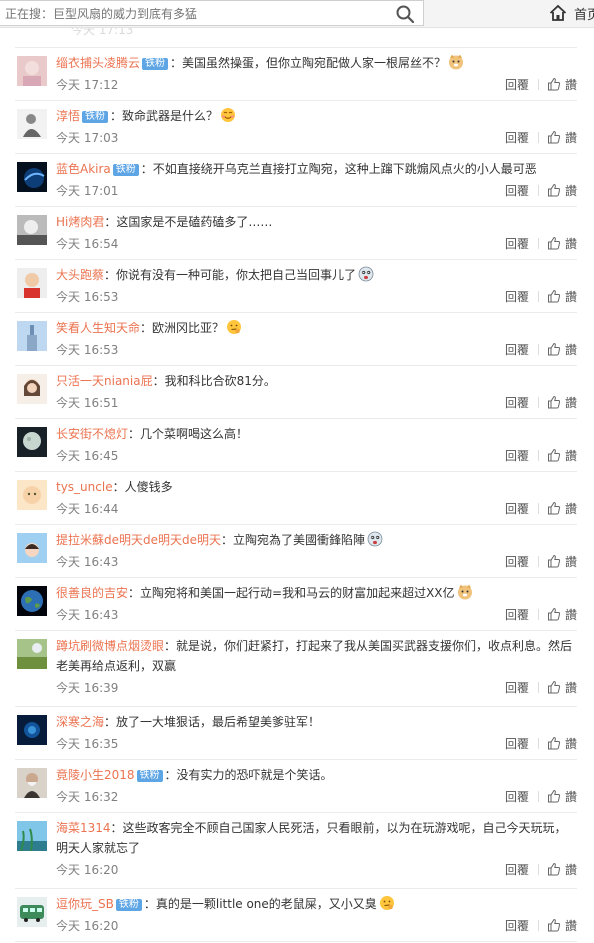  What do you see at coordinates (316, 275) in the screenshot?
I see `comment-text-line: 大头跑蔡：你说有没有一种可能，你太把自己当回事儿了` at bounding box center [316, 275].